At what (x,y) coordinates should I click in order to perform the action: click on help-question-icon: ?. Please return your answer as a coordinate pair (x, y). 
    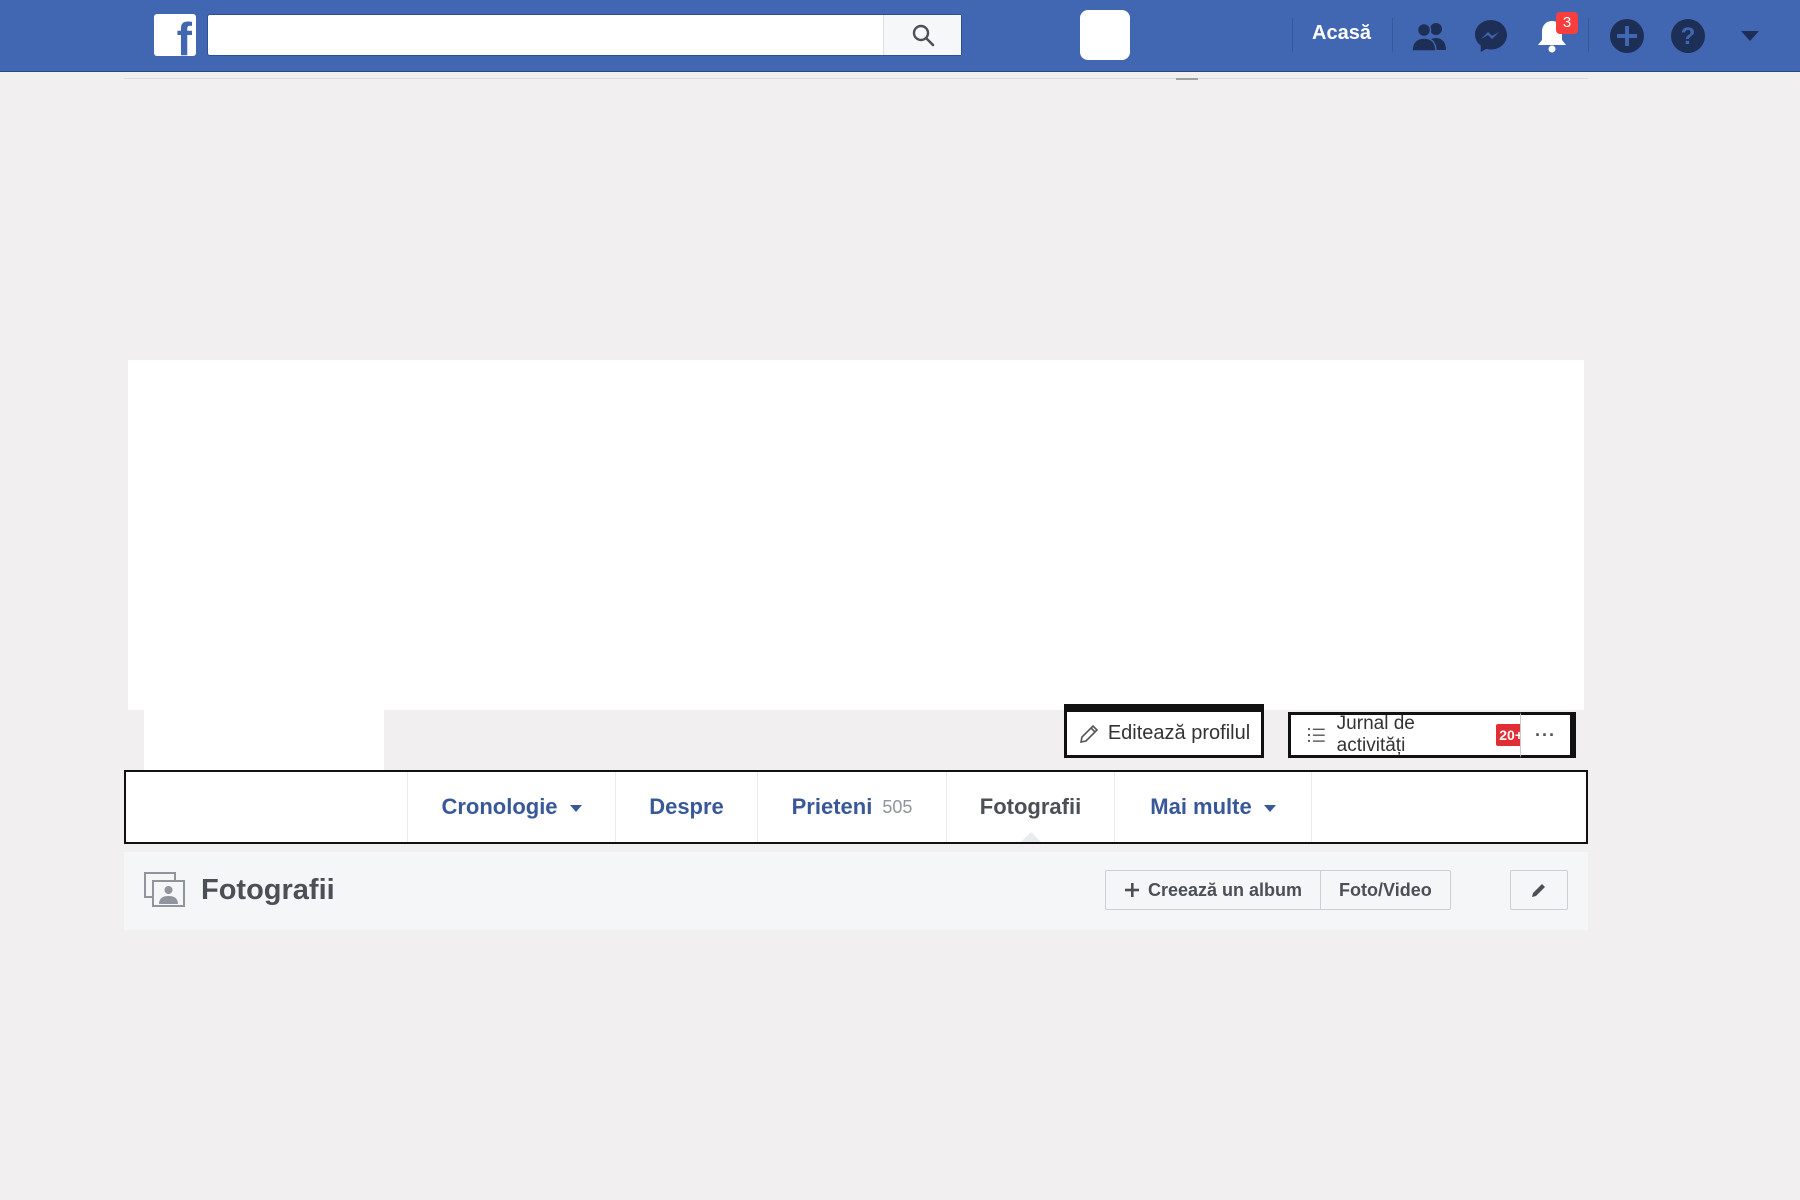
    Looking at the image, I should click on (1688, 36).